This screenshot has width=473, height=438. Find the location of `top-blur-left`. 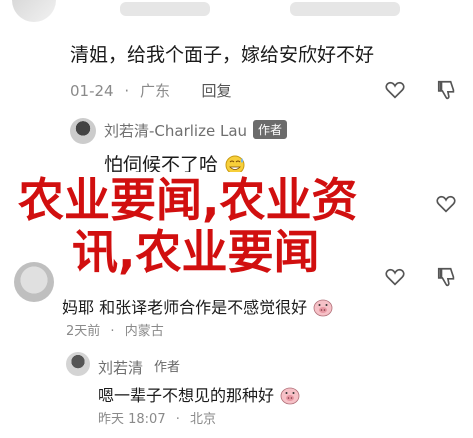

top-blur-left is located at coordinates (165, 9).